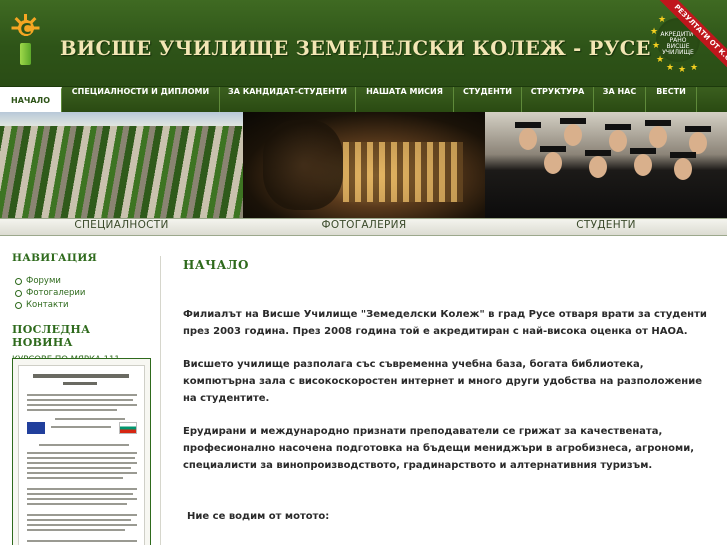 The image size is (727, 545). Describe the element at coordinates (83, 305) in the screenshot. I see `sidebar-link-contacts: Контакти` at that location.